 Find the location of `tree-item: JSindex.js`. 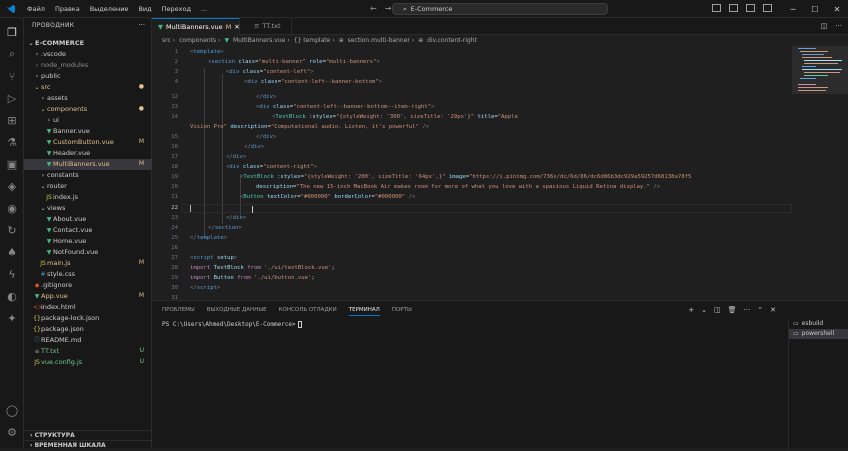

tree-item: JSindex.js is located at coordinates (88, 197).